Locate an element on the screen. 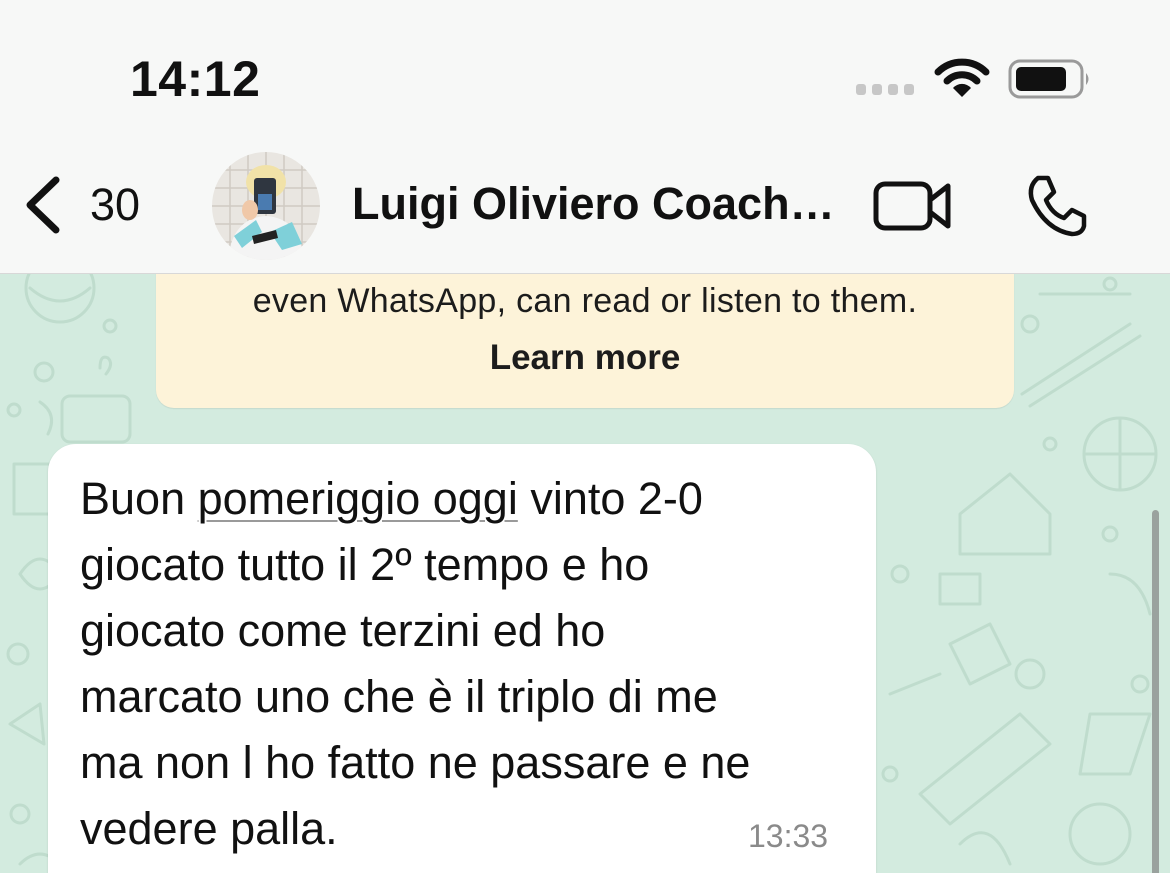 Image resolution: width=1170 pixels, height=873 pixels. avatar is located at coordinates (266, 206).